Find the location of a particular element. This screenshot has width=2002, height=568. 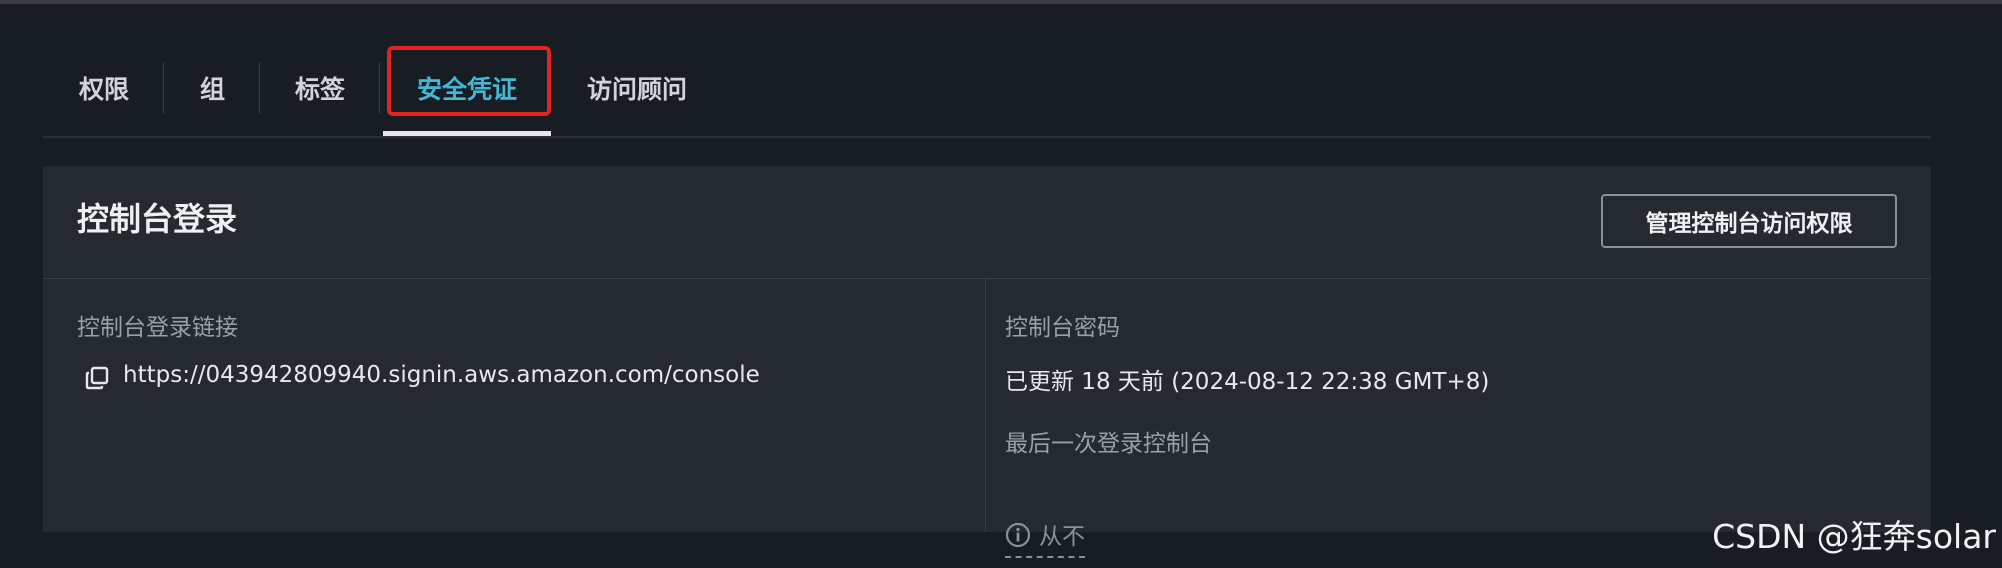

panel-title: 控制台登录 is located at coordinates (157, 219).